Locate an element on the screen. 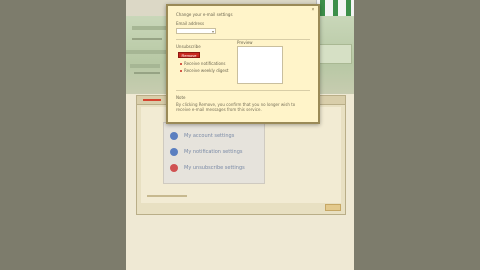 Image resolution: width=480 pixels, height=270 pixels. menu-item-label: My account settings is located at coordinates (209, 136).